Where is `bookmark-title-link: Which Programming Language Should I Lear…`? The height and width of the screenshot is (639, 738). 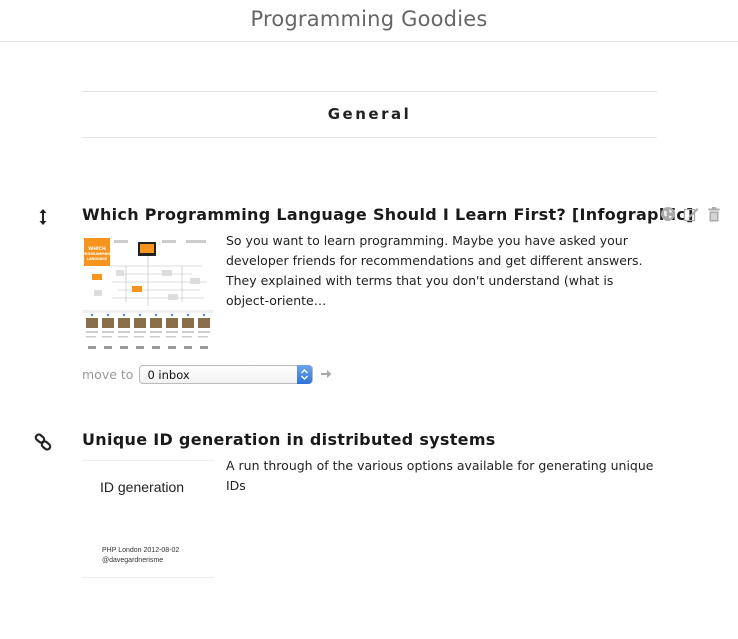
bookmark-title-link: Which Programming Language Should I Lear… is located at coordinates (388, 214).